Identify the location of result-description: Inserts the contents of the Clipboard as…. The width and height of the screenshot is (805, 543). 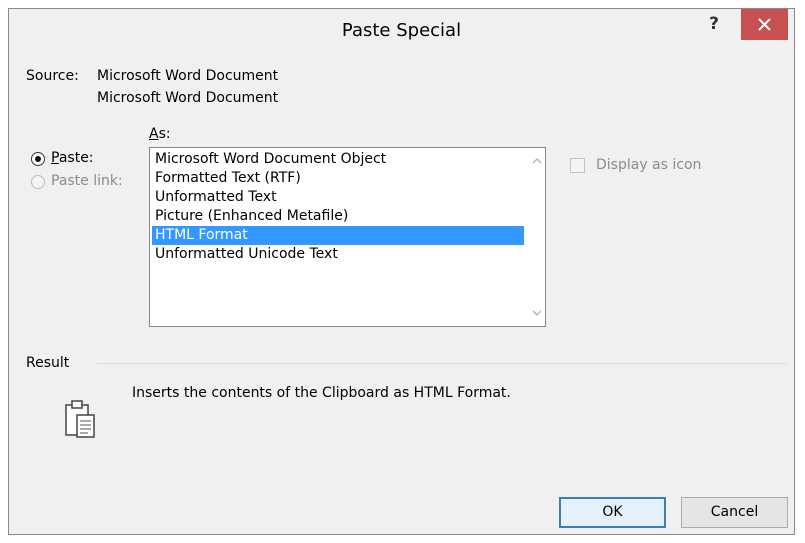
(321, 393).